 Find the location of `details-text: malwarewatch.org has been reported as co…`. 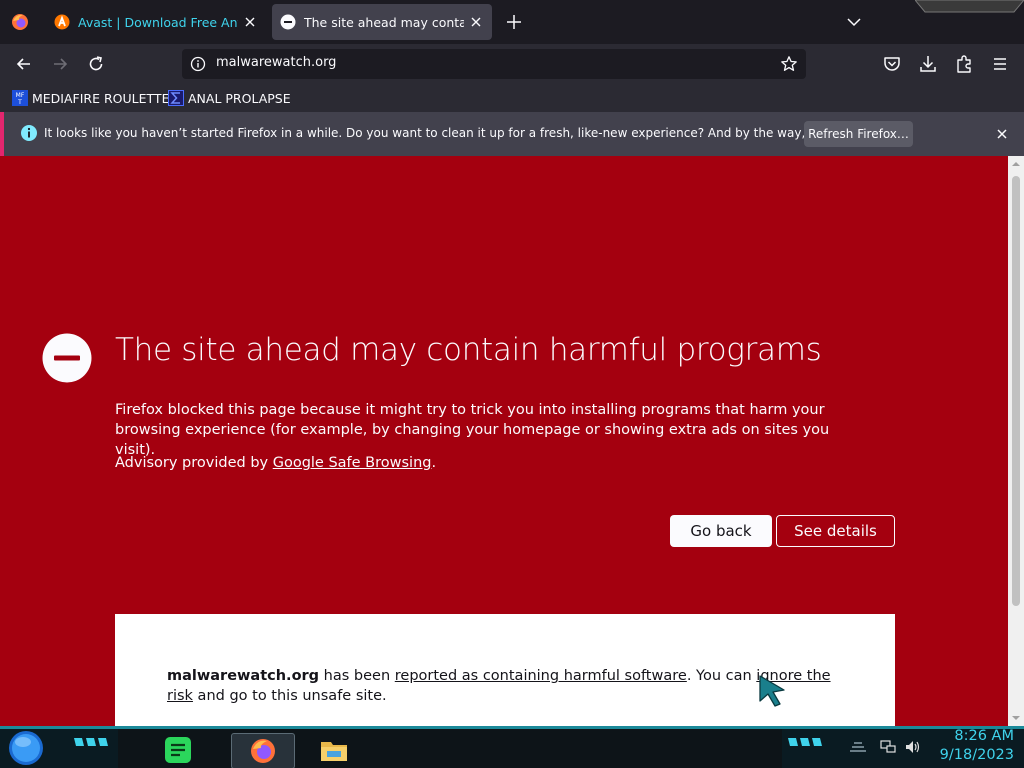

details-text: malwarewatch.org has been reported as co… is located at coordinates (512, 686).